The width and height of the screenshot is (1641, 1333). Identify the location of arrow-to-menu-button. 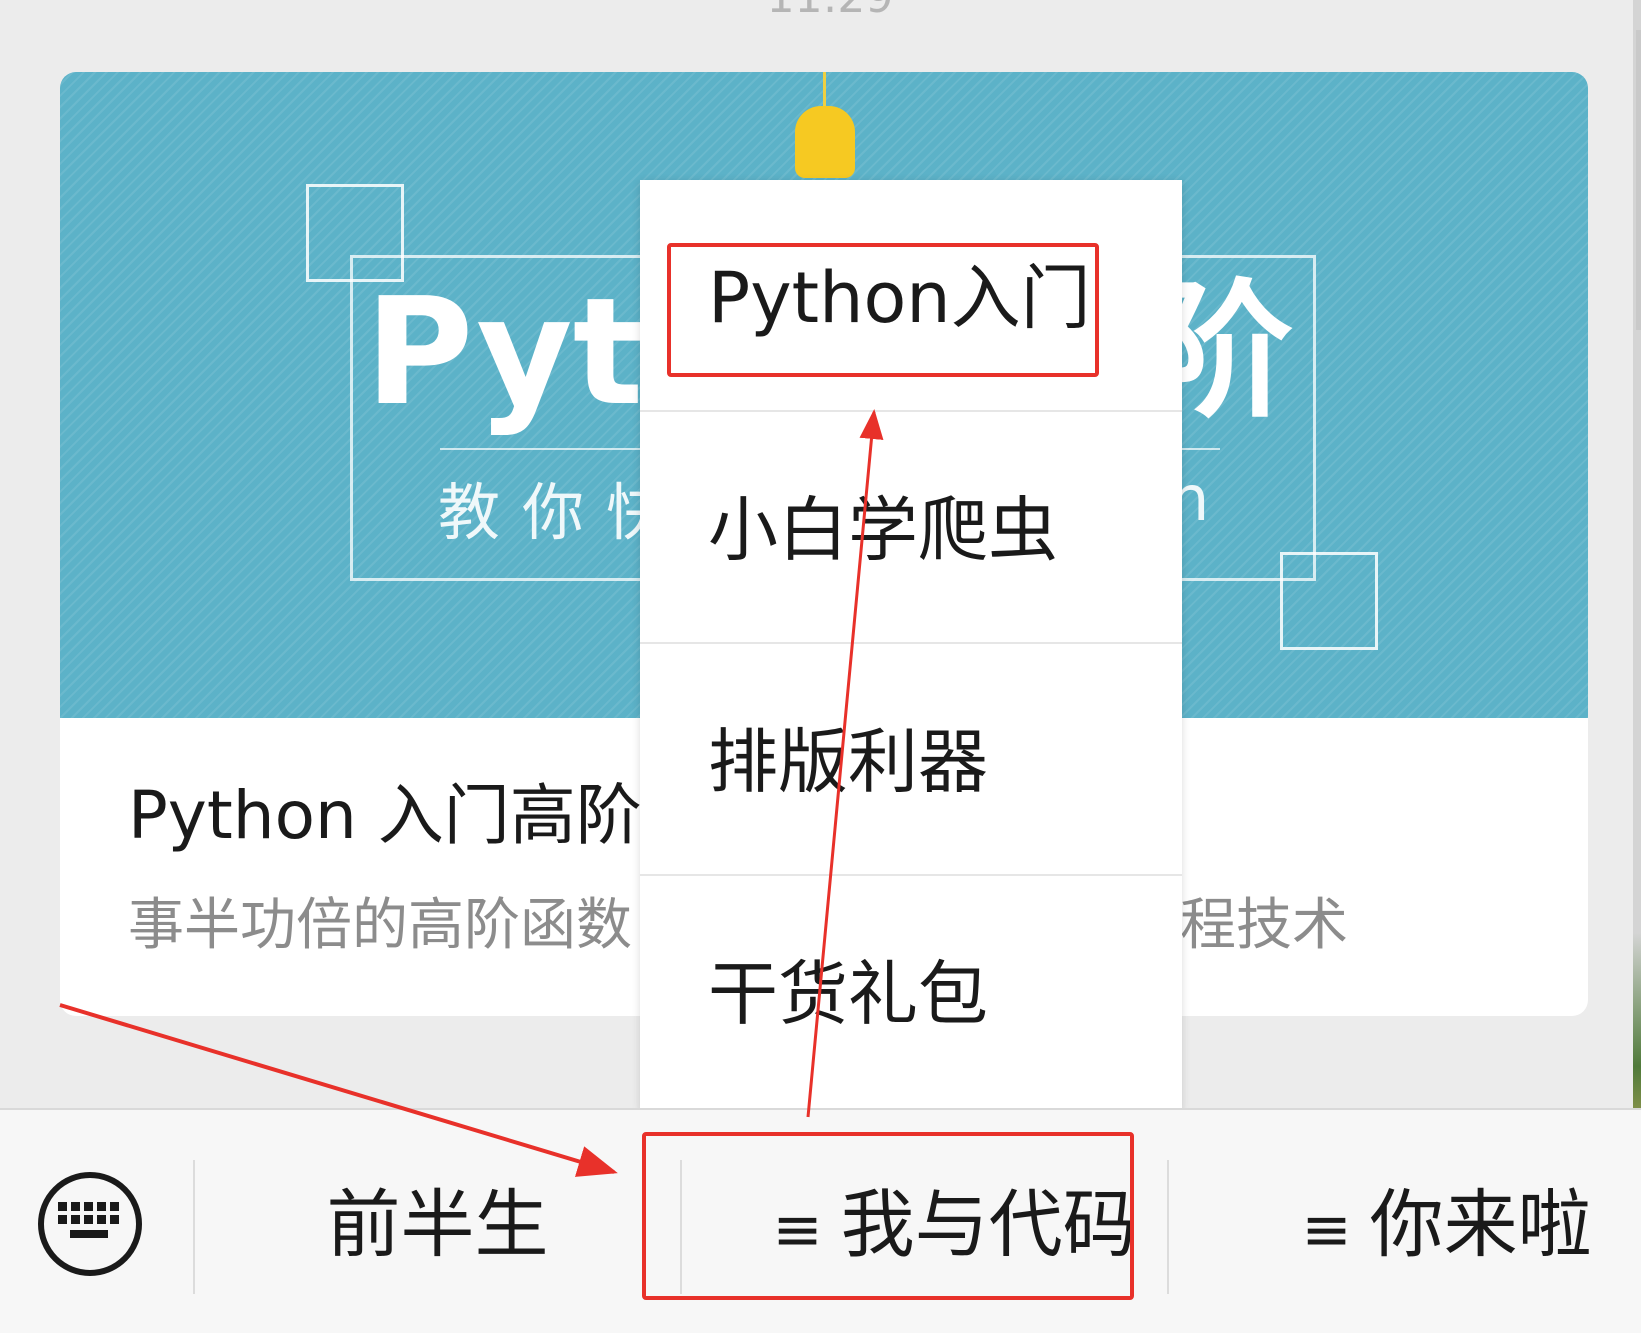
(338, 1090).